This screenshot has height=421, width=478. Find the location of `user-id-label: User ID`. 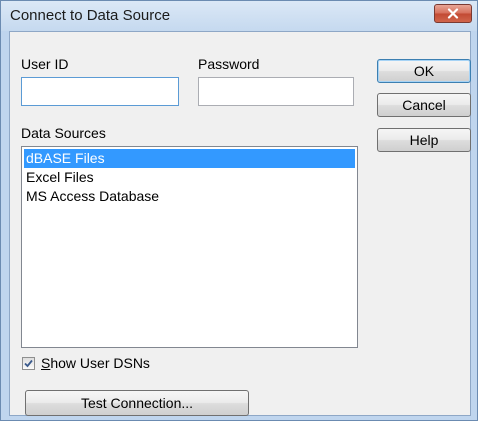

user-id-label: User ID is located at coordinates (45, 64).